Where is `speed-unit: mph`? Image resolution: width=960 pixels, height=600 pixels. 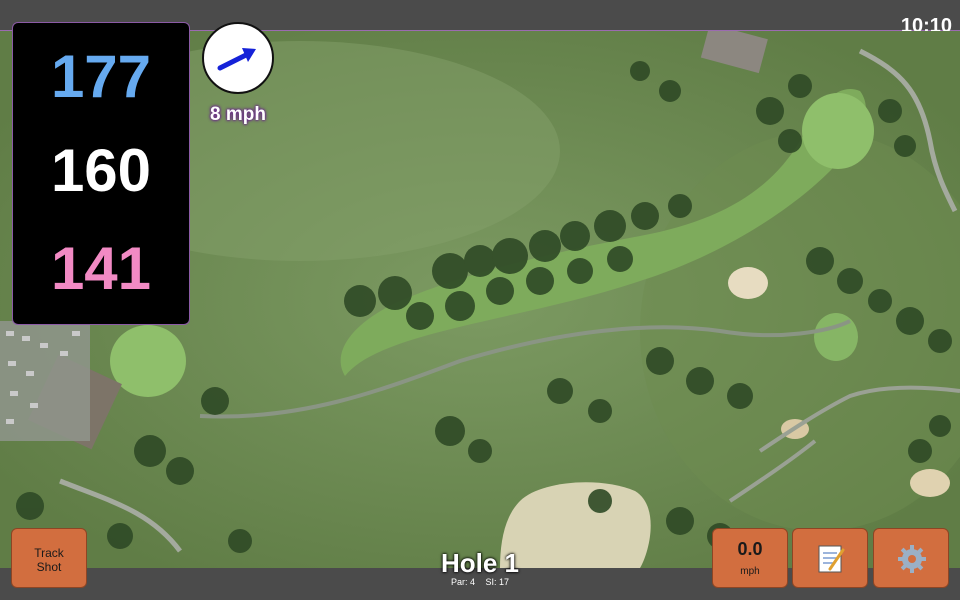 speed-unit: mph is located at coordinates (750, 571).